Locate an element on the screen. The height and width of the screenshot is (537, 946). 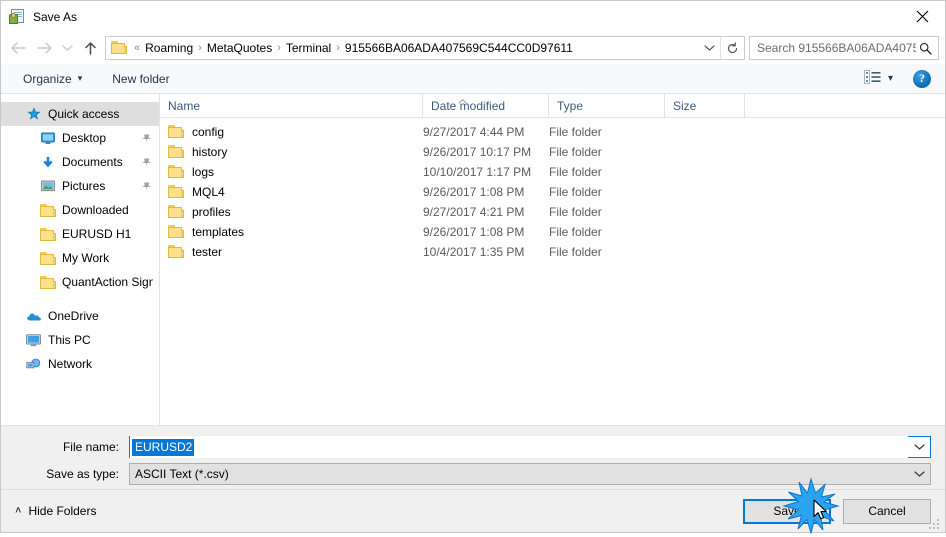
sidebar-item-desktop: Desktop is located at coordinates (80, 138).